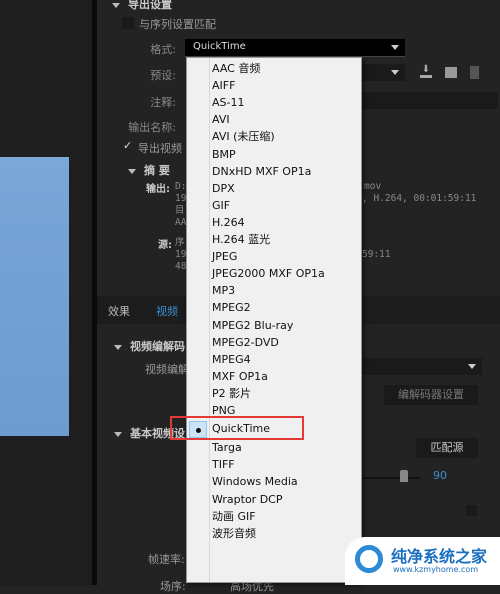 The width and height of the screenshot is (500, 594). I want to click on format-option-label: Windows Media, so click(255, 482).